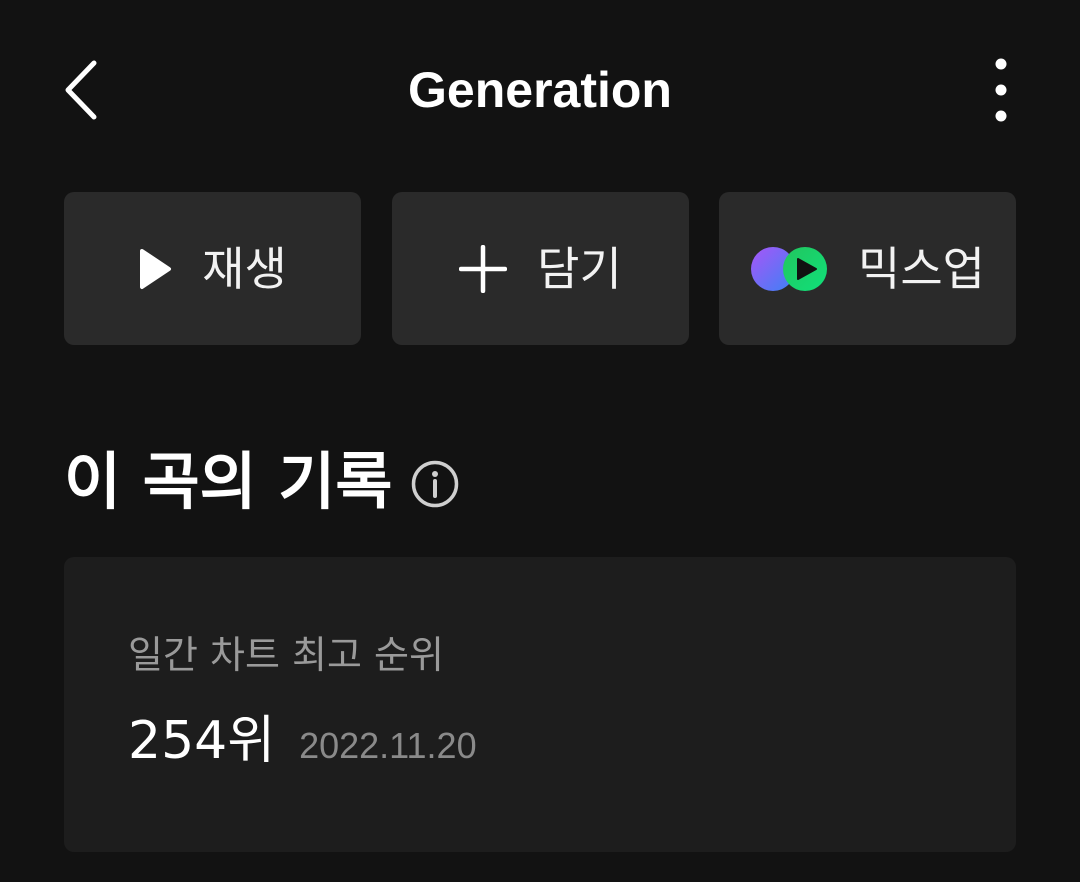 This screenshot has width=1080, height=882. I want to click on play-label: 재생, so click(244, 268).